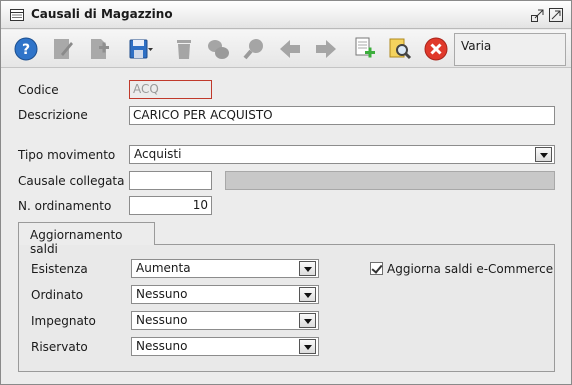 Image resolution: width=572 pixels, height=385 pixels. Describe the element at coordinates (225, 268) in the screenshot. I see `esistenza-select: Aumenta` at that location.